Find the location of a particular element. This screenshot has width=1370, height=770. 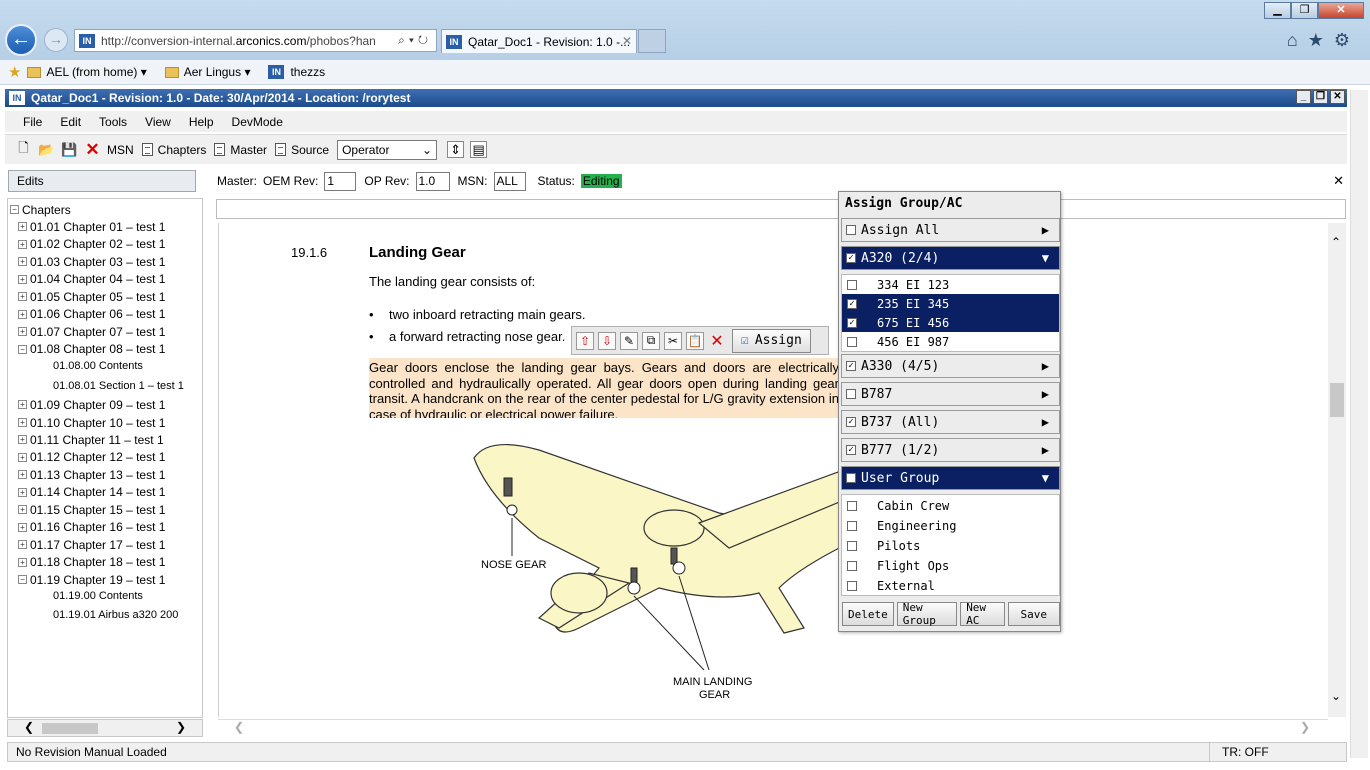

page-icon: ▤ is located at coordinates (479, 149).